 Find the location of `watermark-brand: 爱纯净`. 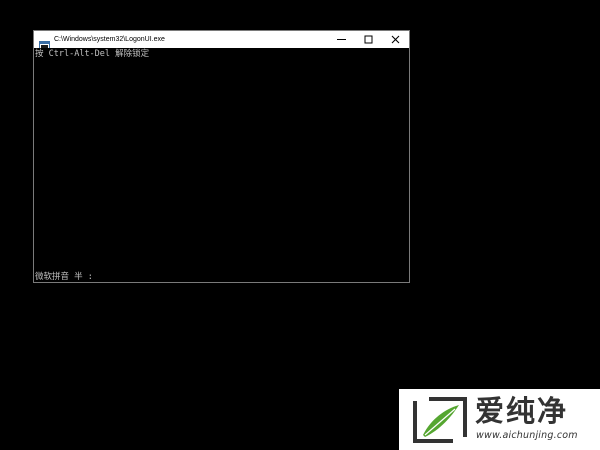

watermark-brand: 爱纯净 is located at coordinates (535, 411).